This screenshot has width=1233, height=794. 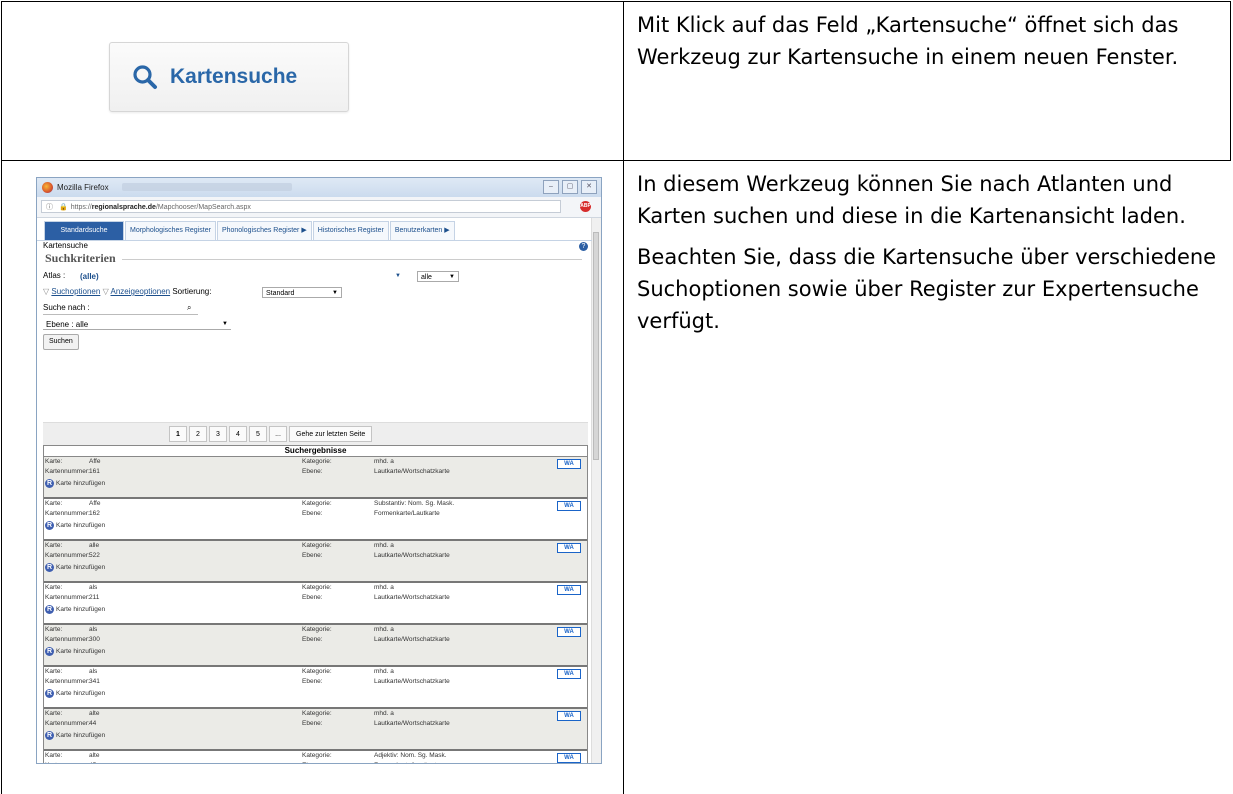 What do you see at coordinates (238, 434) in the screenshot?
I see `page-4-button: 4` at bounding box center [238, 434].